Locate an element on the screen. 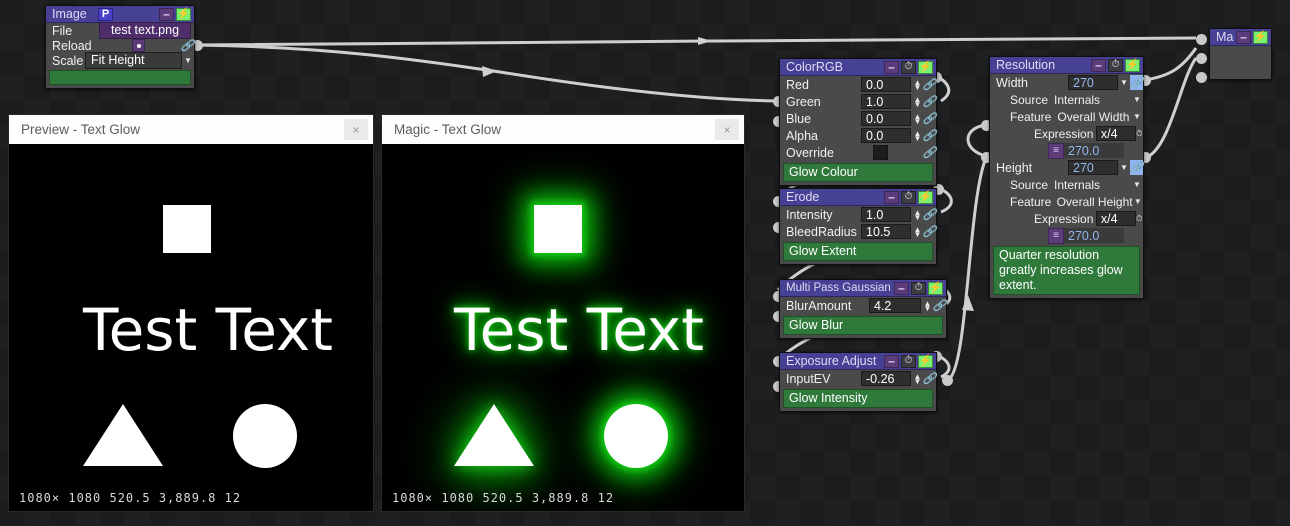 This screenshot has width=1290, height=526. intensity-value: 1.0 is located at coordinates (886, 214).